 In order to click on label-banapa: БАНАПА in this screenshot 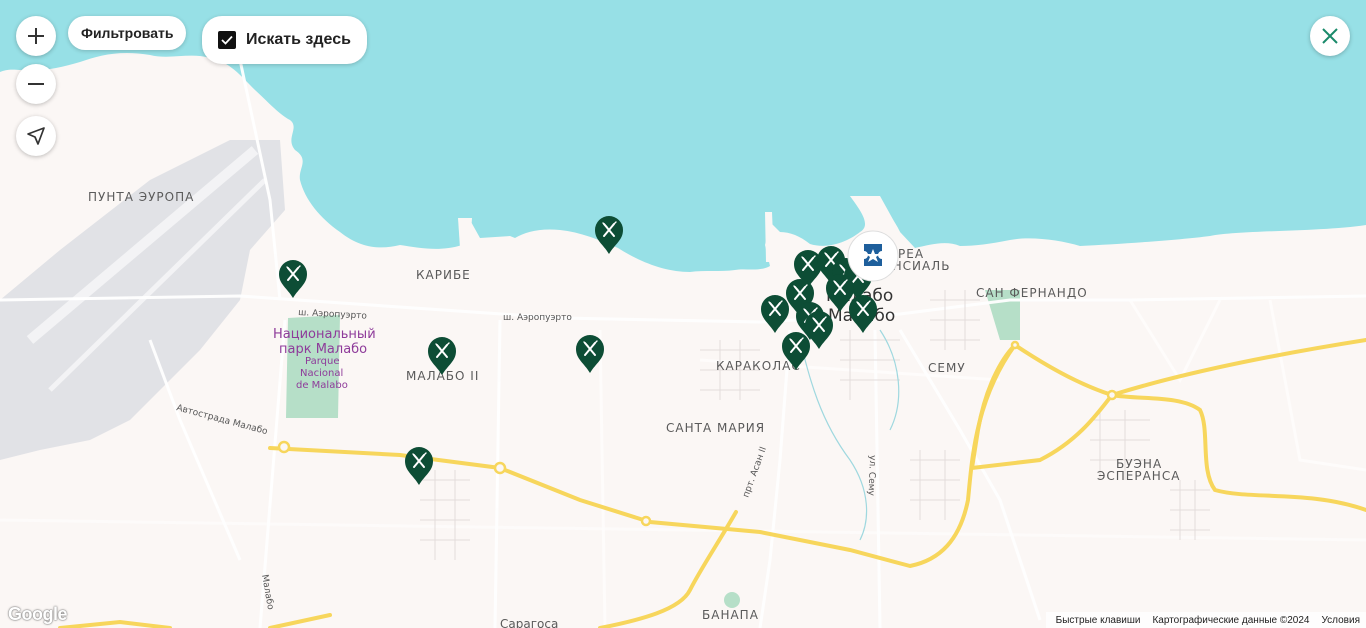, I will do `click(730, 615)`.